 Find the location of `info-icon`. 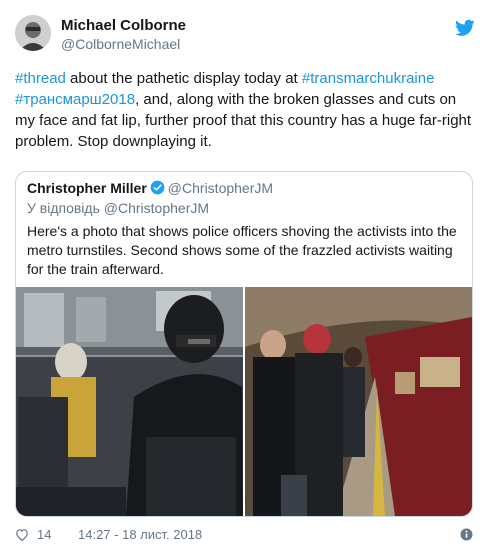

info-icon is located at coordinates (466, 534).